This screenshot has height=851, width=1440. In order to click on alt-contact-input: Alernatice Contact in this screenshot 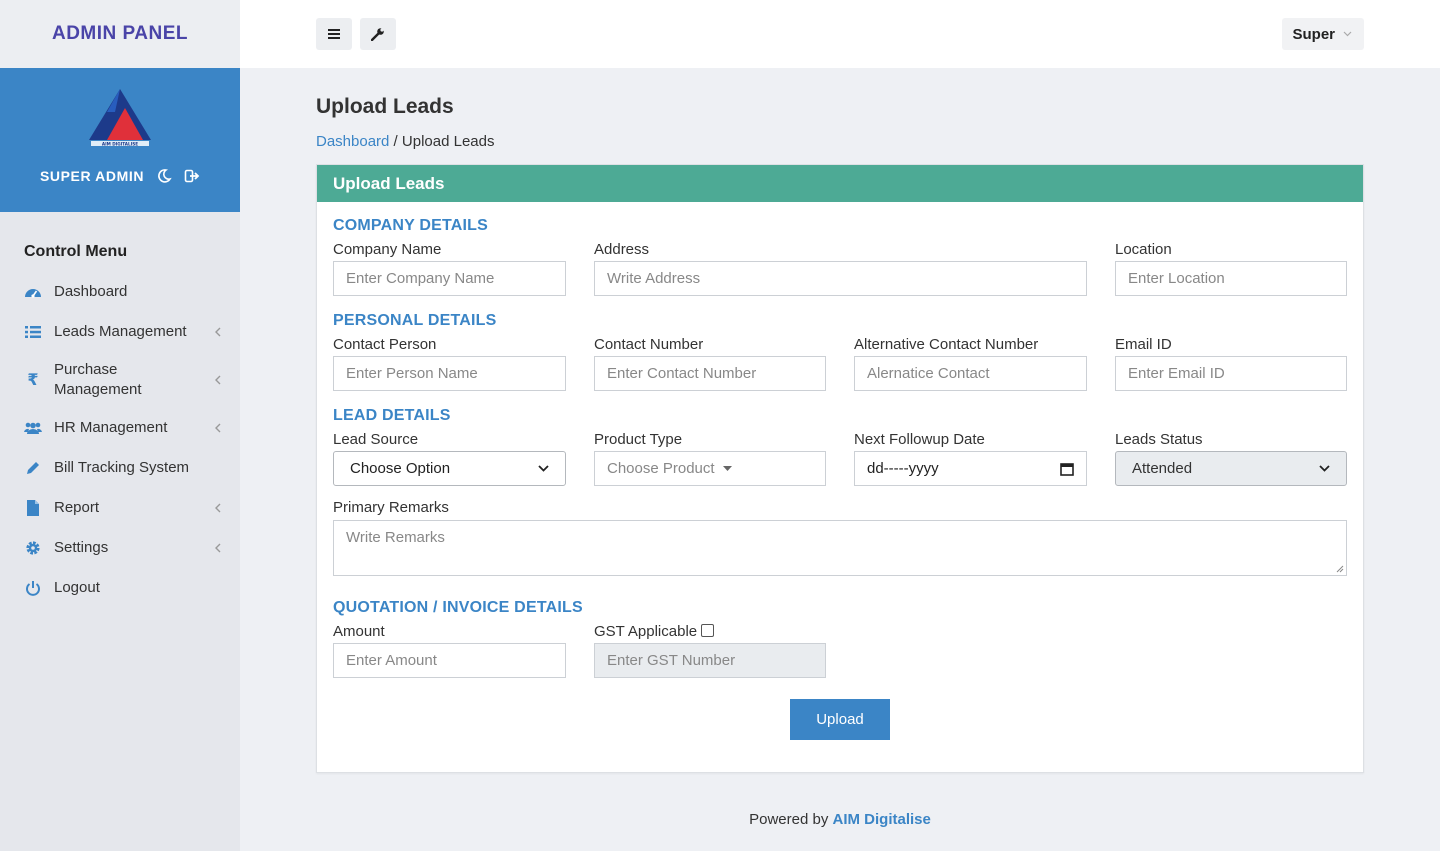, I will do `click(970, 373)`.